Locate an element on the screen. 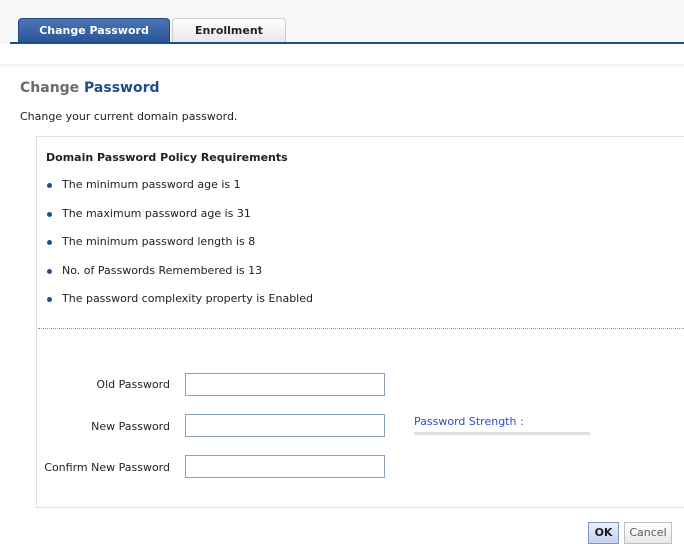 Image resolution: width=684 pixels, height=544 pixels. header-separator is located at coordinates (342, 66).